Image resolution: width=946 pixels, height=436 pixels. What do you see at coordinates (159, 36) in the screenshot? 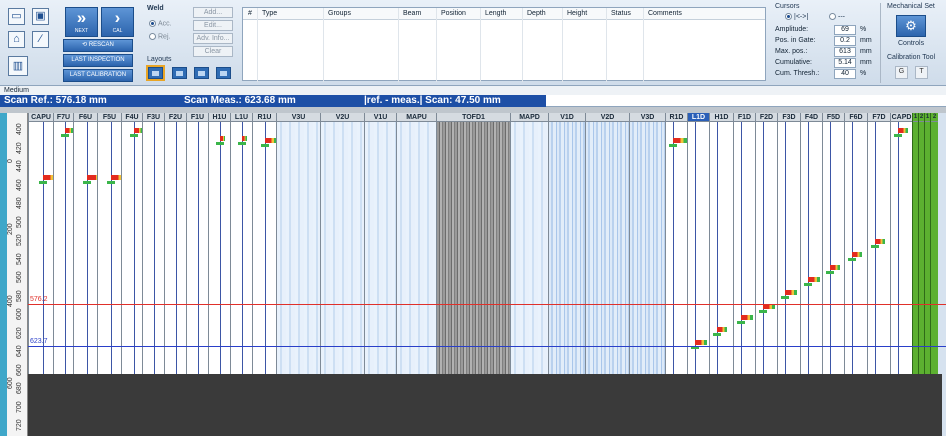
I see `rej-radio: Rej.` at bounding box center [159, 36].